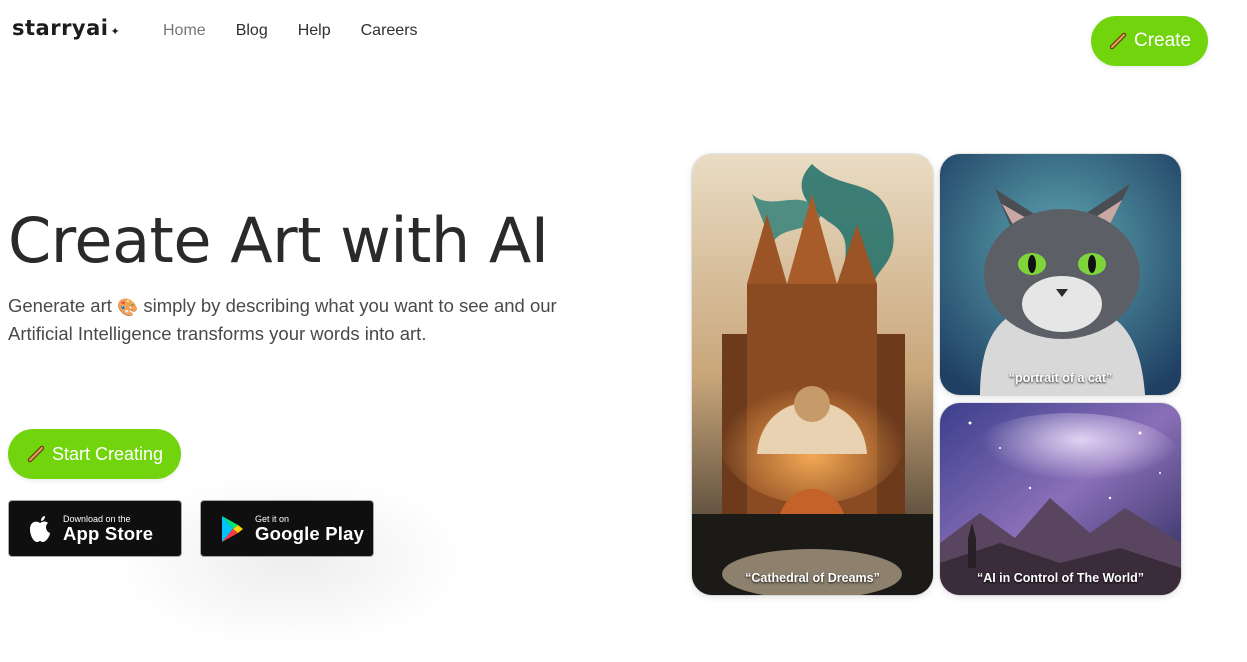  What do you see at coordinates (272, 518) in the screenshot?
I see `google-play-small-text: Get it on` at bounding box center [272, 518].